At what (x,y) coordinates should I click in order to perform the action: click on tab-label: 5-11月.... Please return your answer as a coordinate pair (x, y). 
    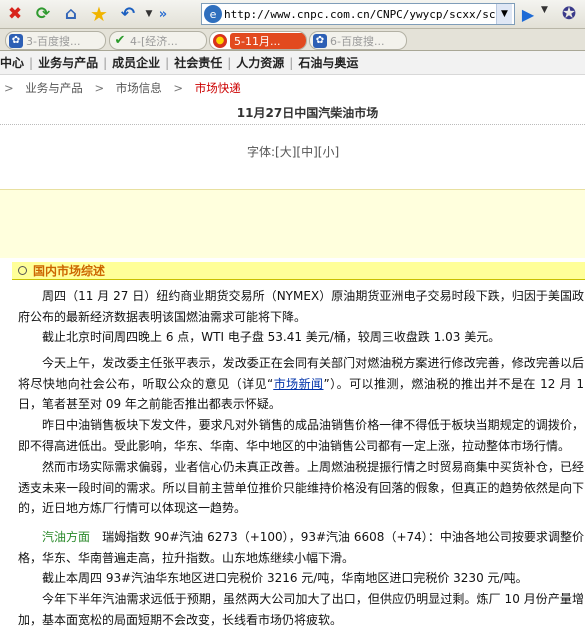
    Looking at the image, I should click on (268, 40).